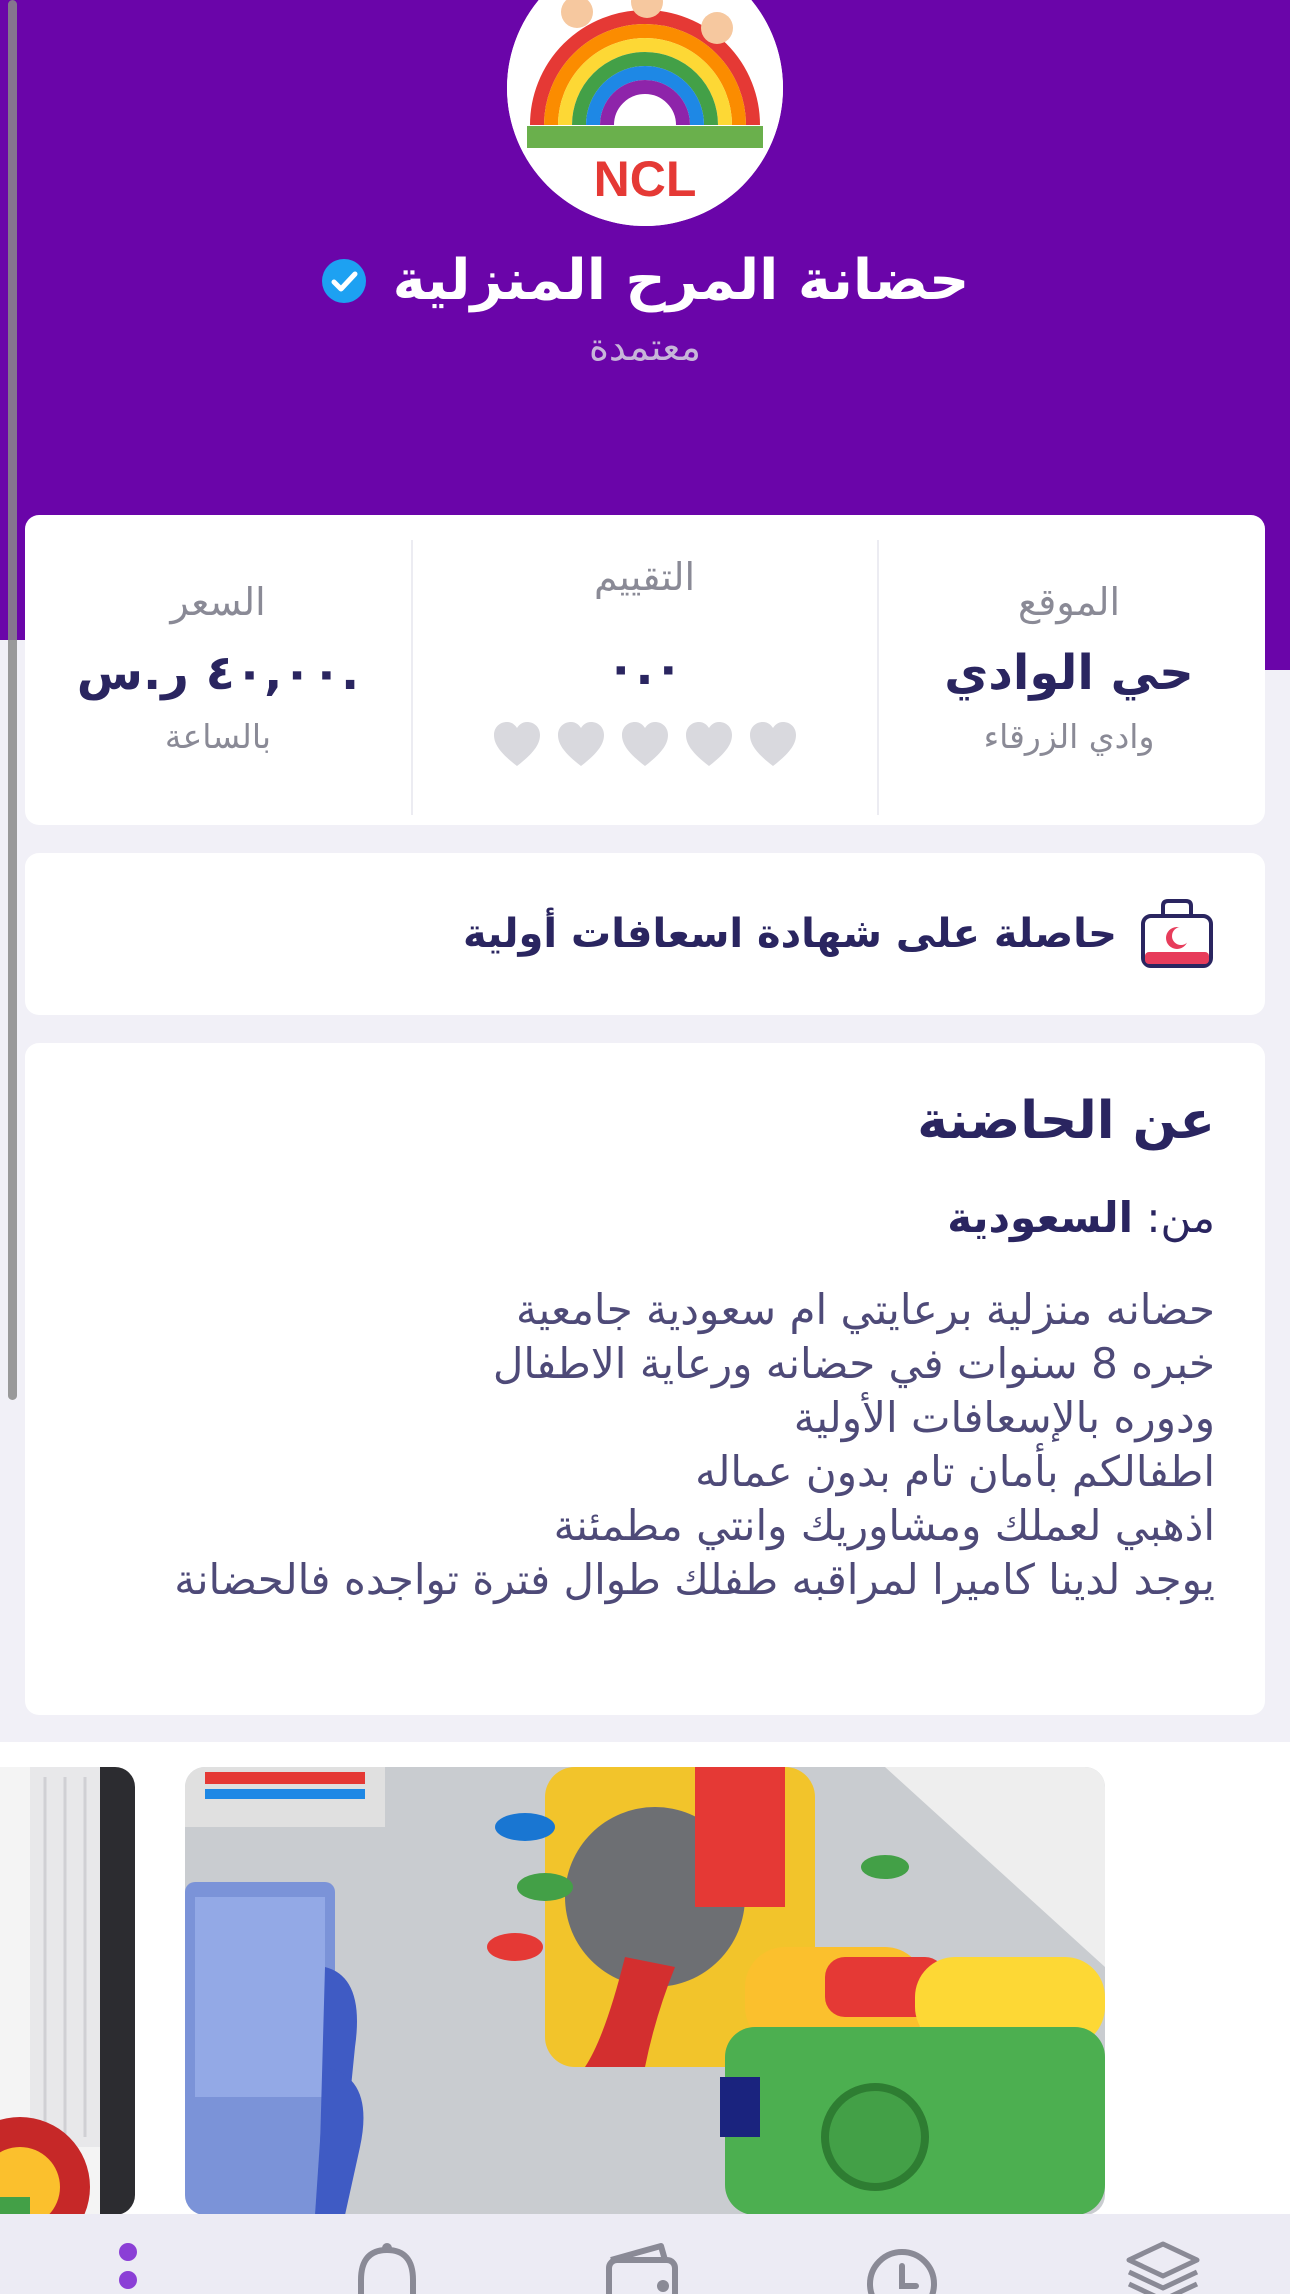 This screenshot has height=2294, width=1290. I want to click on playroom-photo-partial, so click(67, 1991).